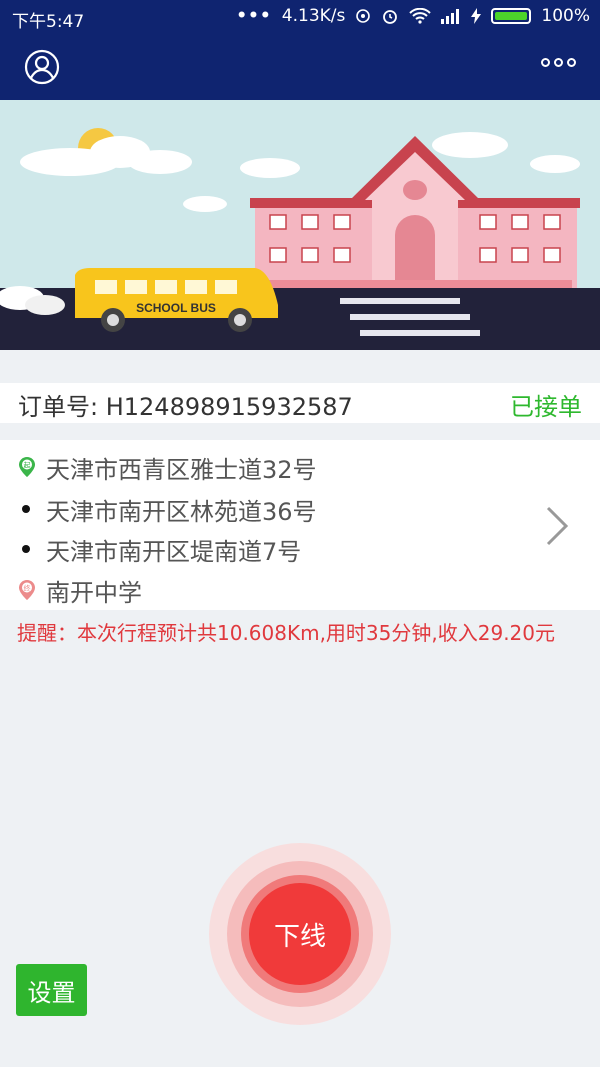 This screenshot has height=1067, width=600. I want to click on route-stop-label: 天津市南开区林苑道36号, so click(181, 511).